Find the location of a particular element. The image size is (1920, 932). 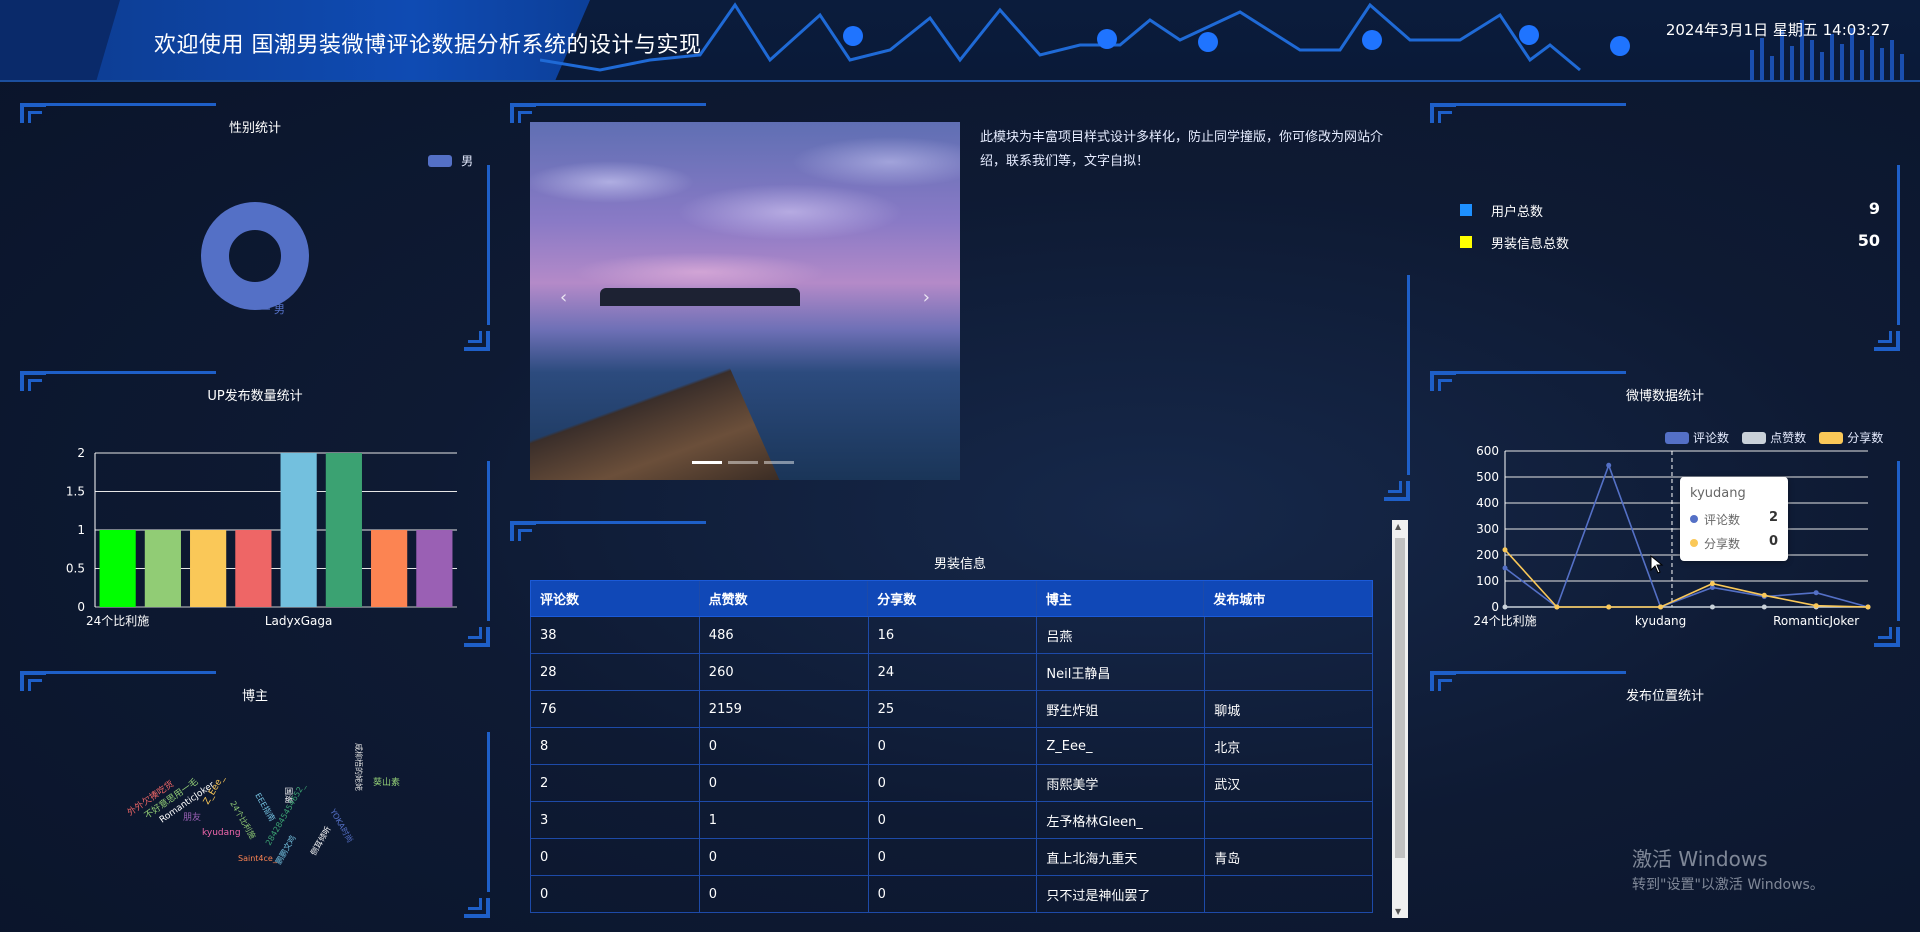

table-cell: 只不过是神仙罢了 is located at coordinates (1121, 894).